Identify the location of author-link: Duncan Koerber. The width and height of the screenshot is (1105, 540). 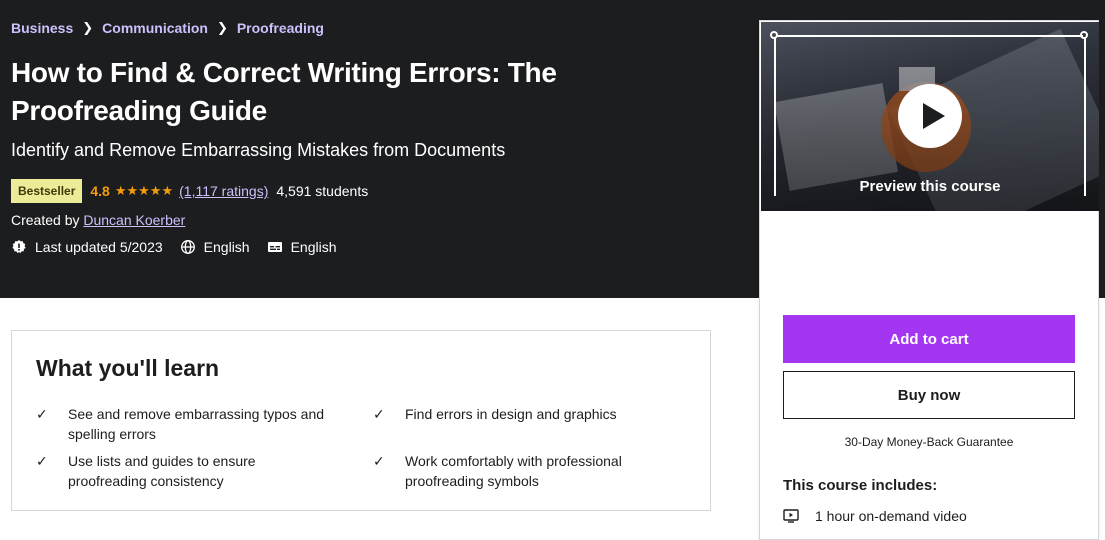
(134, 220).